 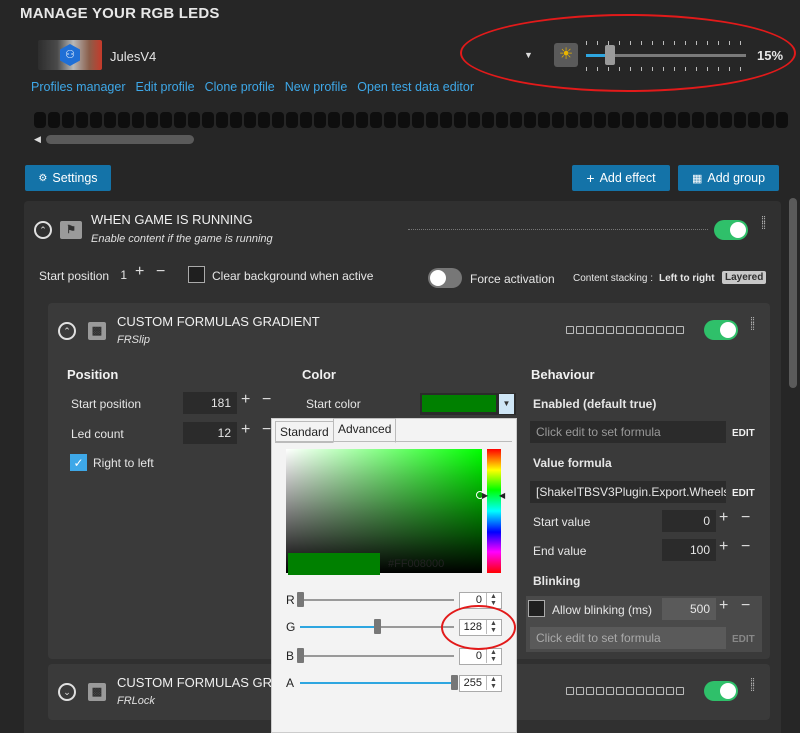 I want to click on value-formula-edit-button: EDIT, so click(x=743, y=493).